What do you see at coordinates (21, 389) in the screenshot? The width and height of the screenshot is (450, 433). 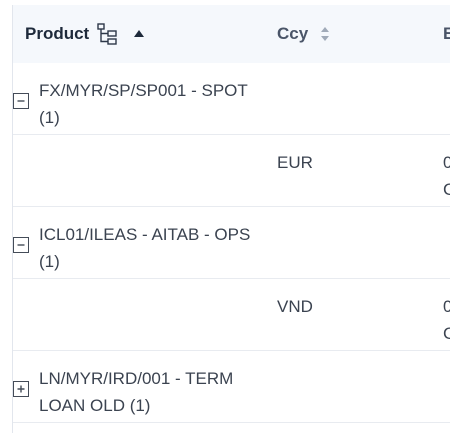 I see `expand-icon` at bounding box center [21, 389].